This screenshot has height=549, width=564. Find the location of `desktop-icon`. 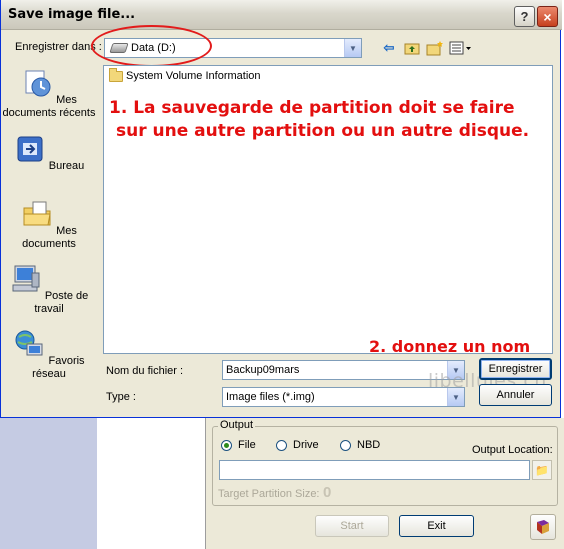

desktop-icon is located at coordinates (30, 149).